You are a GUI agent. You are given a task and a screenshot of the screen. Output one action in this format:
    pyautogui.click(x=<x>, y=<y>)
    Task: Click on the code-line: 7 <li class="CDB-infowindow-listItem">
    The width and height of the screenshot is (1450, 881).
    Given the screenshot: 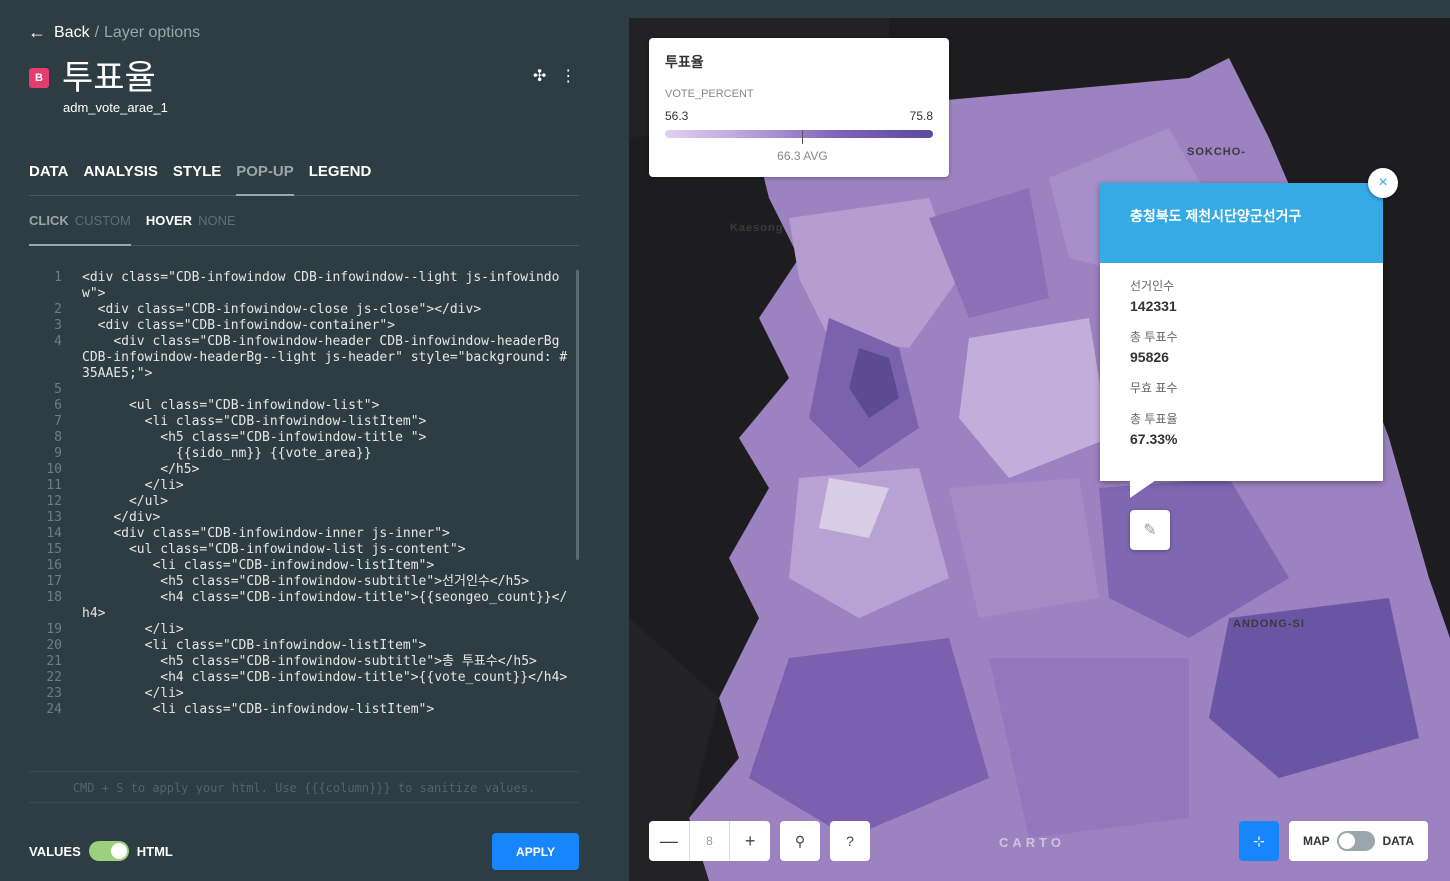 What is the action you would take?
    pyautogui.click(x=304, y=422)
    